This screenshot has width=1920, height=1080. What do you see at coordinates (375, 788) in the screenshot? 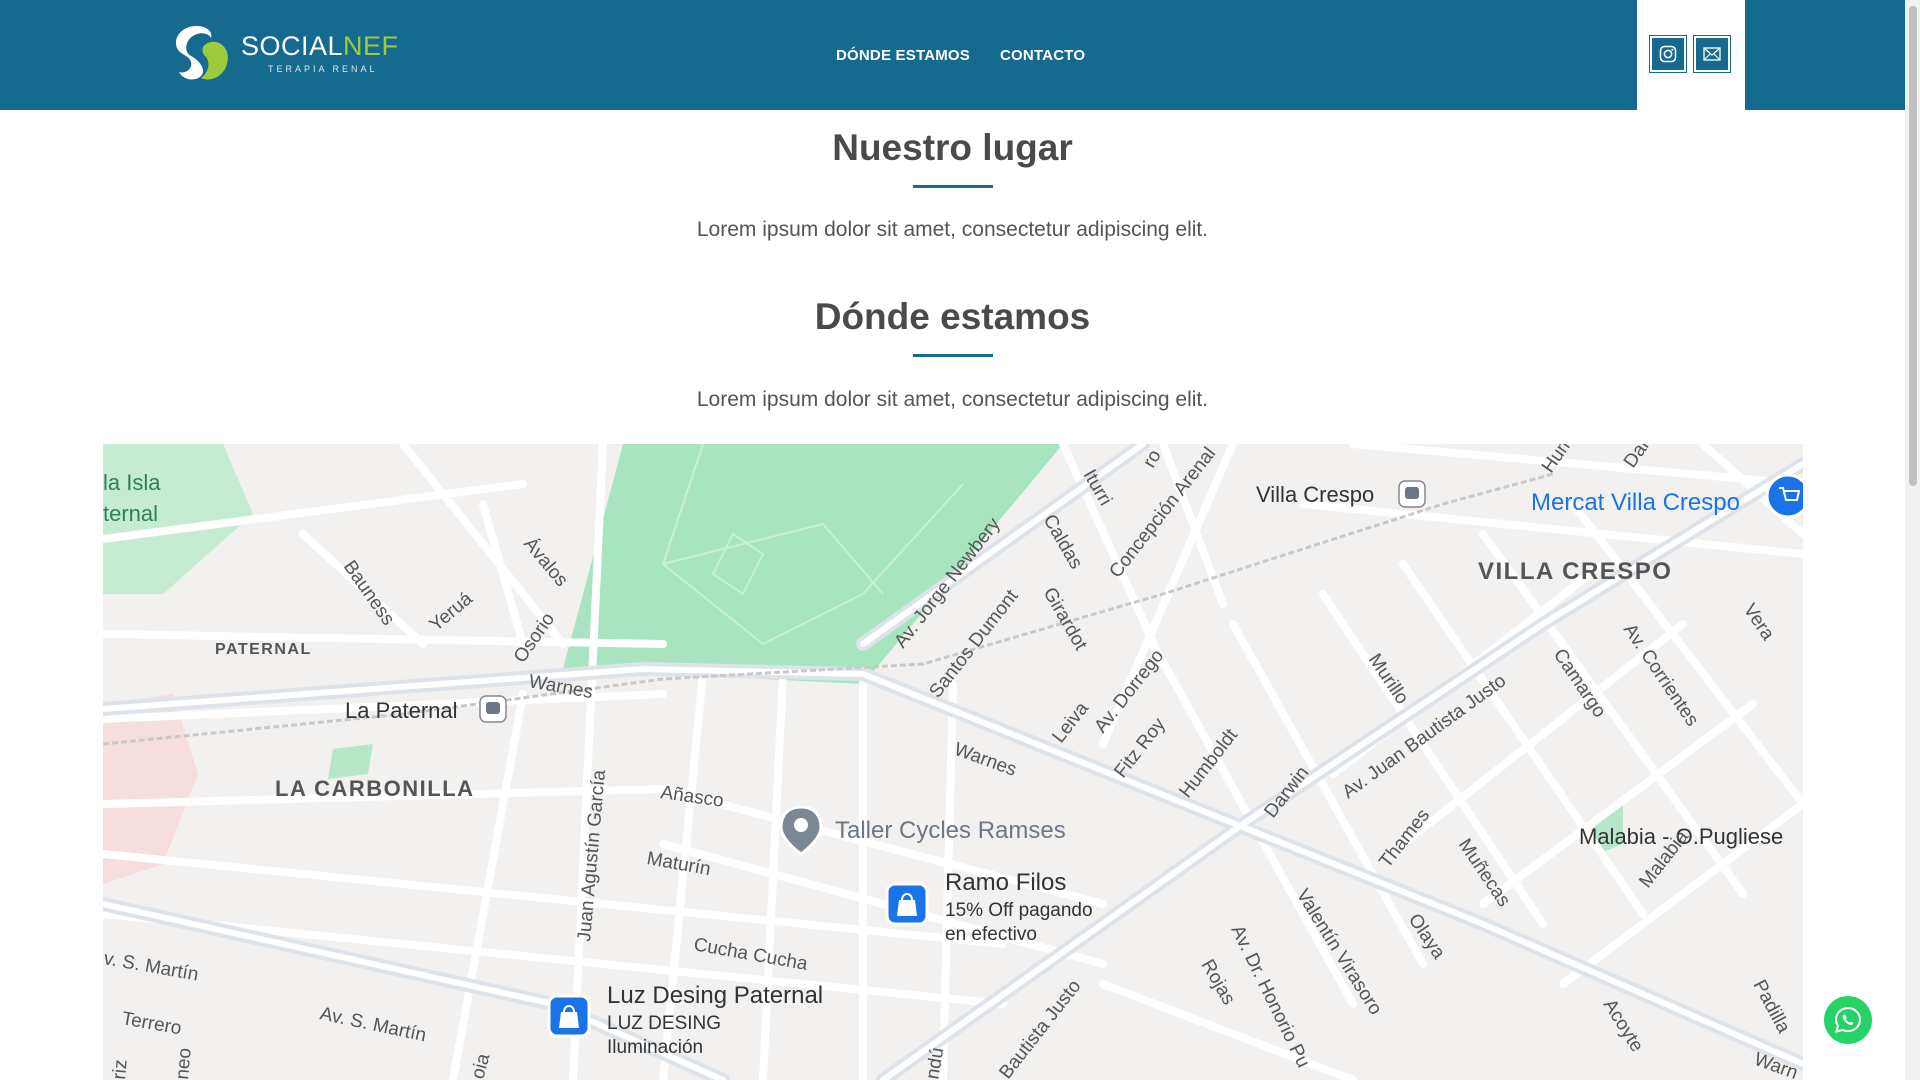
I see `map-label-la-carbonilla: LA CARBONILLA` at bounding box center [375, 788].